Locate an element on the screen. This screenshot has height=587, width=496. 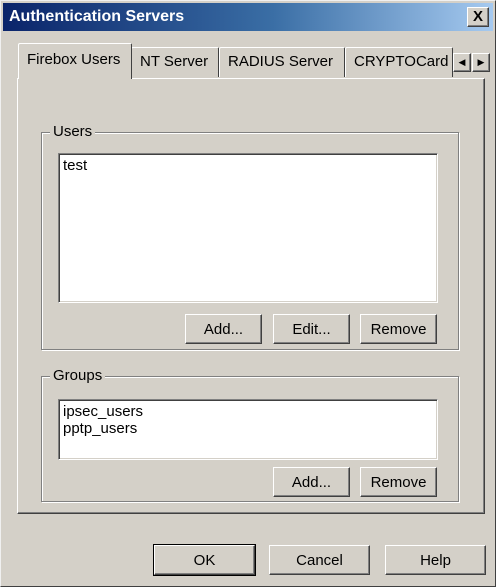
tab-scroll-right-button: ▶ is located at coordinates (481, 62).